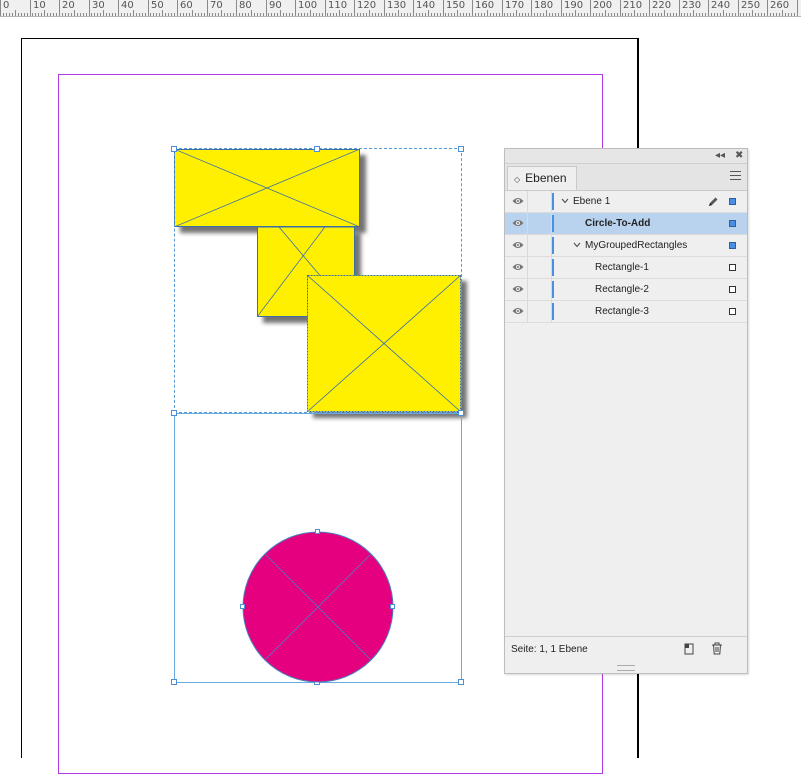  I want to click on layer-row: Circle-To-Add, so click(626, 224).